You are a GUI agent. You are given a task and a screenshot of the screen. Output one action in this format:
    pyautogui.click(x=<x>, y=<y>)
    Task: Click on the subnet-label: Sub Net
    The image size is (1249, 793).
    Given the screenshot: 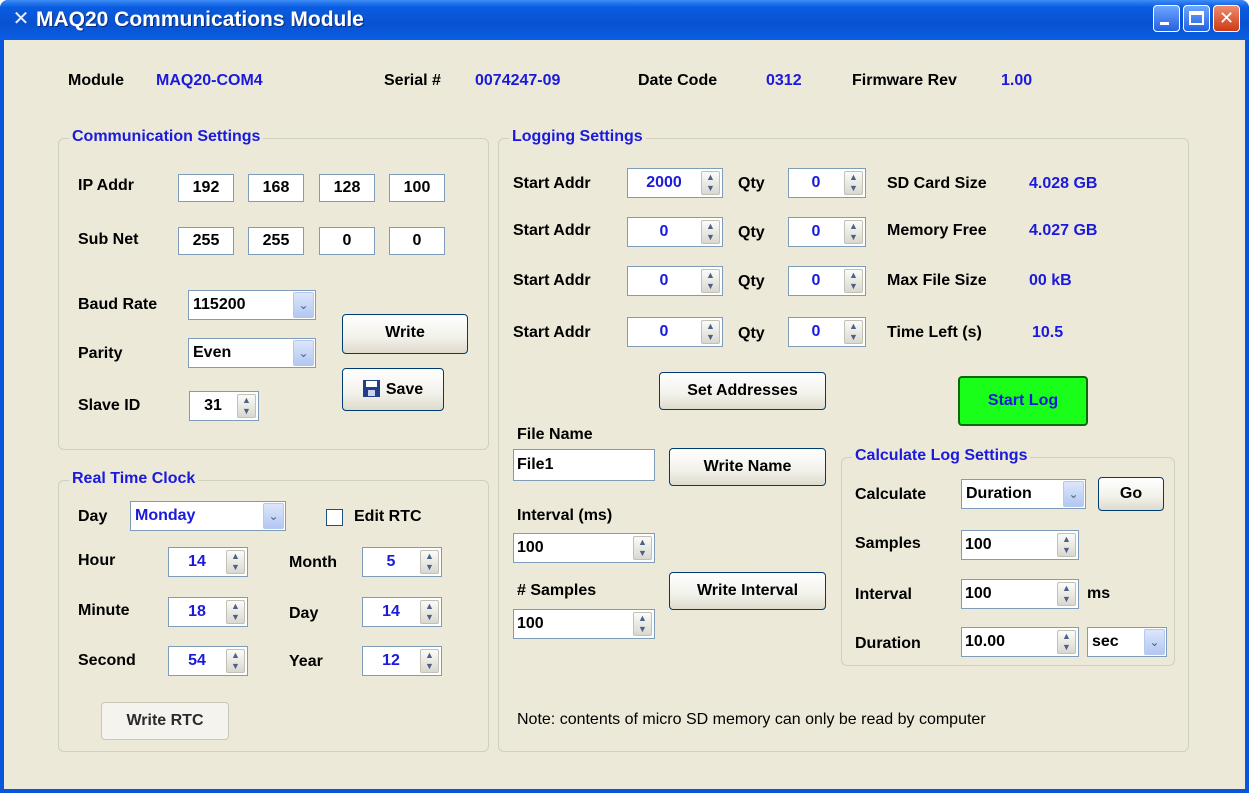 What is the action you would take?
    pyautogui.click(x=108, y=239)
    